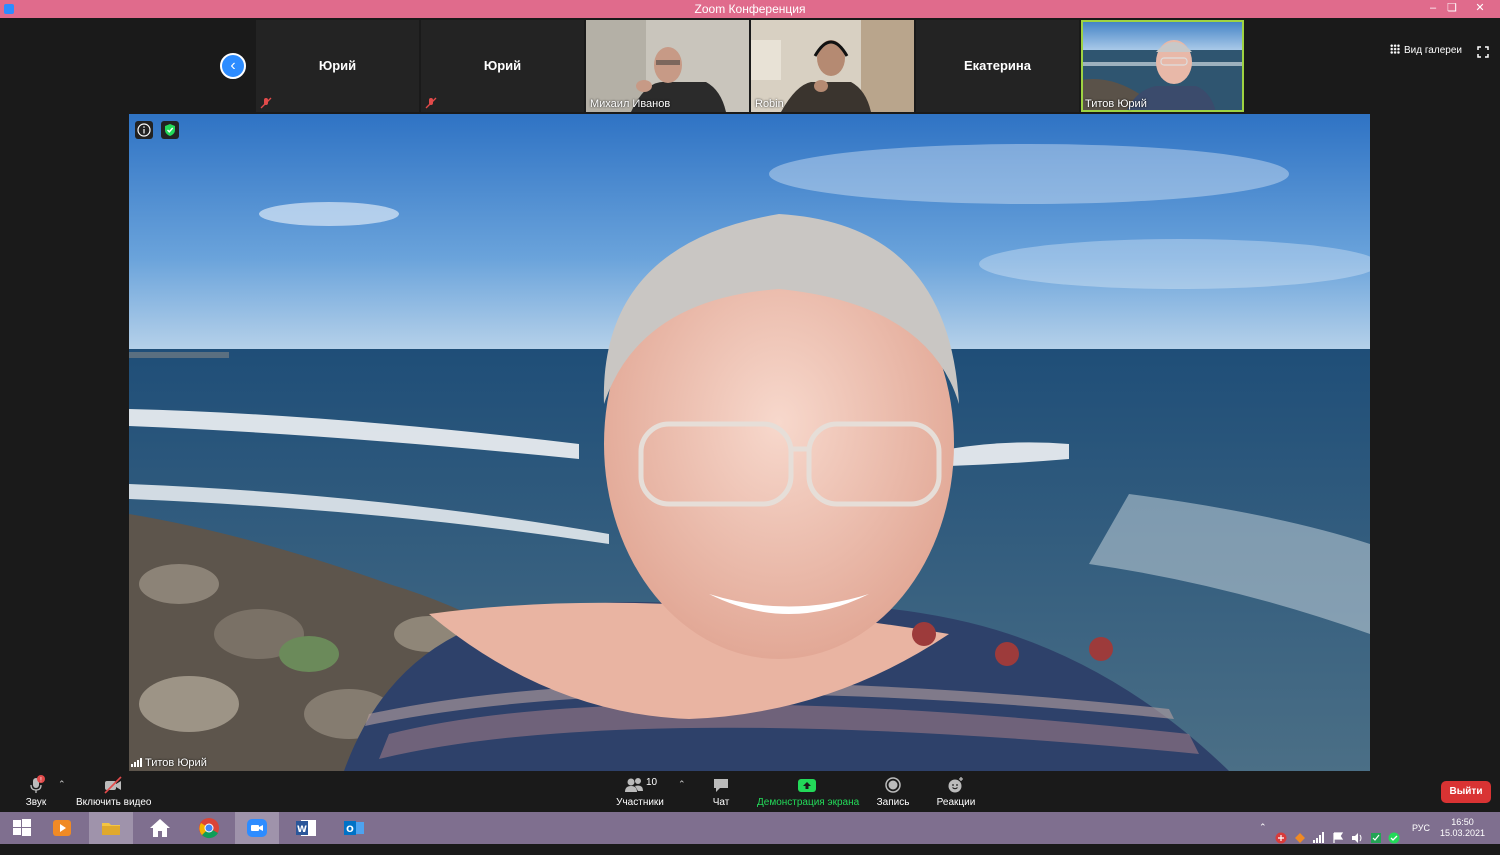  I want to click on window-title: Zoom Конференция, so click(750, 9).